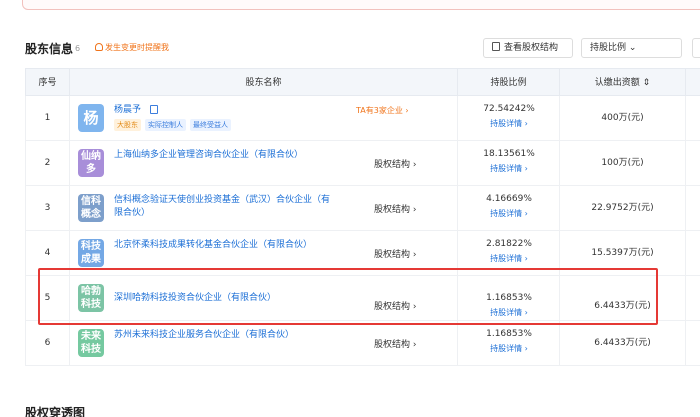 This screenshot has width=700, height=417. I want to click on company-logo: 信科概念, so click(91, 208).